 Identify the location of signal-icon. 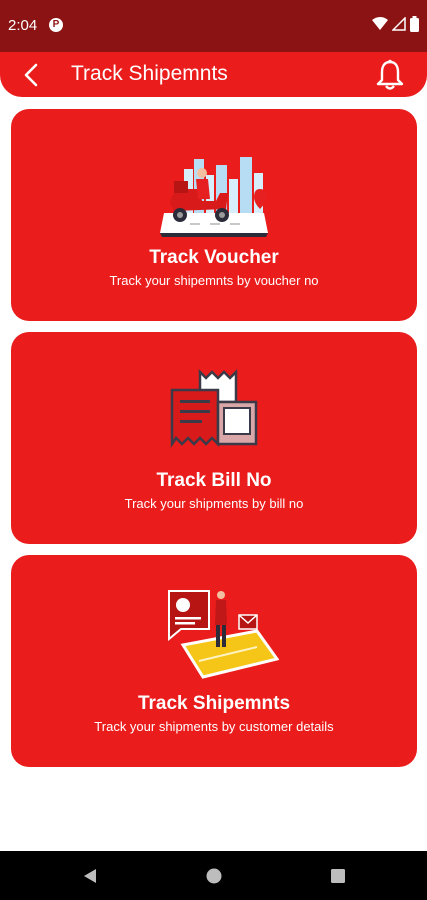
(399, 24).